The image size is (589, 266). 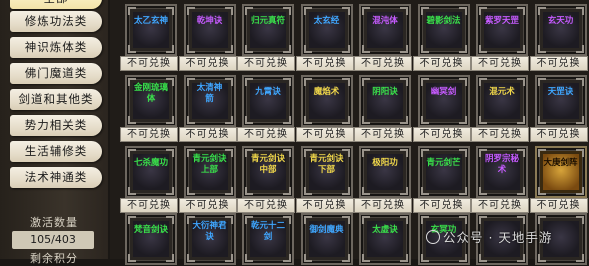 What do you see at coordinates (326, 164) in the screenshot?
I see `skill-book-name: 青元剑诀 下部` at bounding box center [326, 164].